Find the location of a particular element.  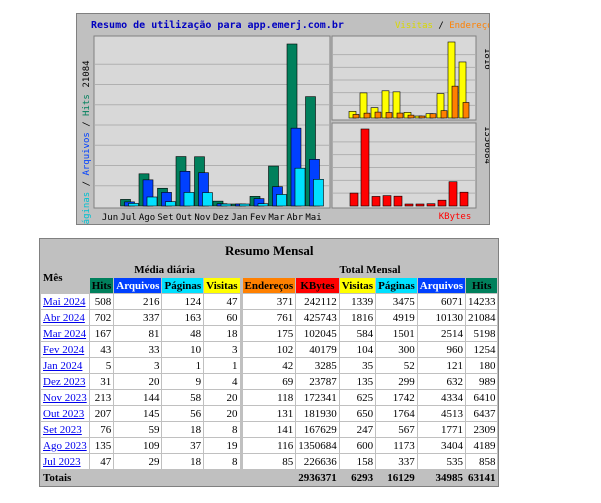

month-label: Abr is located at coordinates (295, 218).